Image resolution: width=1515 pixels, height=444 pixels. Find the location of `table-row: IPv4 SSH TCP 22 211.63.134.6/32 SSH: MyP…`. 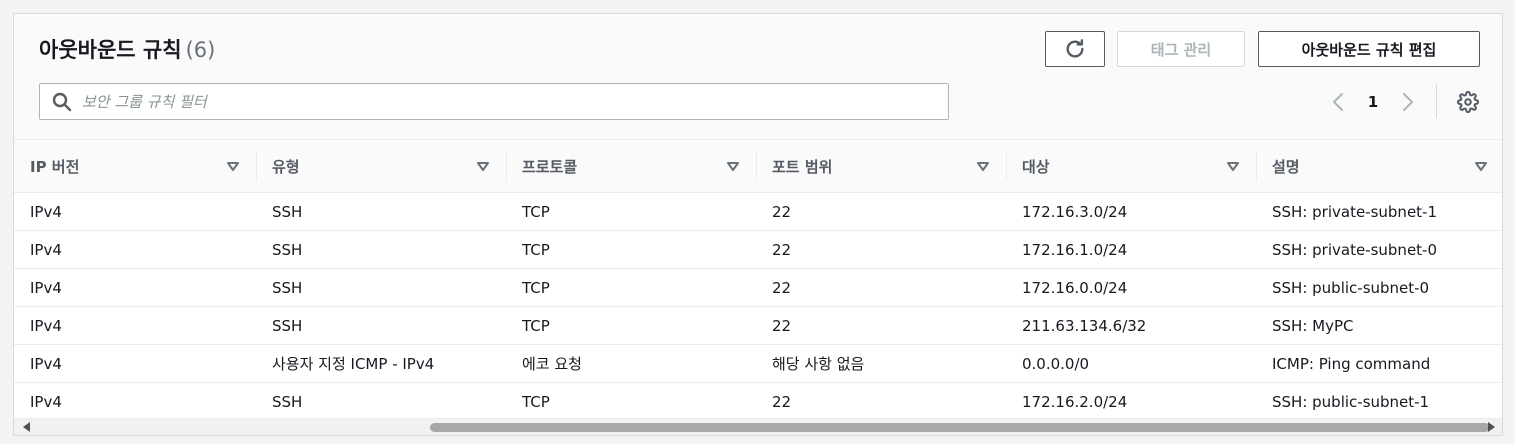

table-row: IPv4 SSH TCP 22 211.63.134.6/32 SSH: MyP… is located at coordinates (758, 325).